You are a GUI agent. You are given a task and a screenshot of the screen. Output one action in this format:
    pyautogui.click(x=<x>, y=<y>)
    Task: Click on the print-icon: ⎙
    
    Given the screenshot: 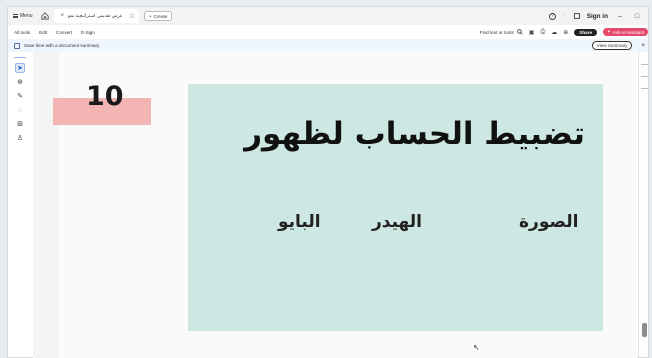 What is the action you would take?
    pyautogui.click(x=542, y=32)
    